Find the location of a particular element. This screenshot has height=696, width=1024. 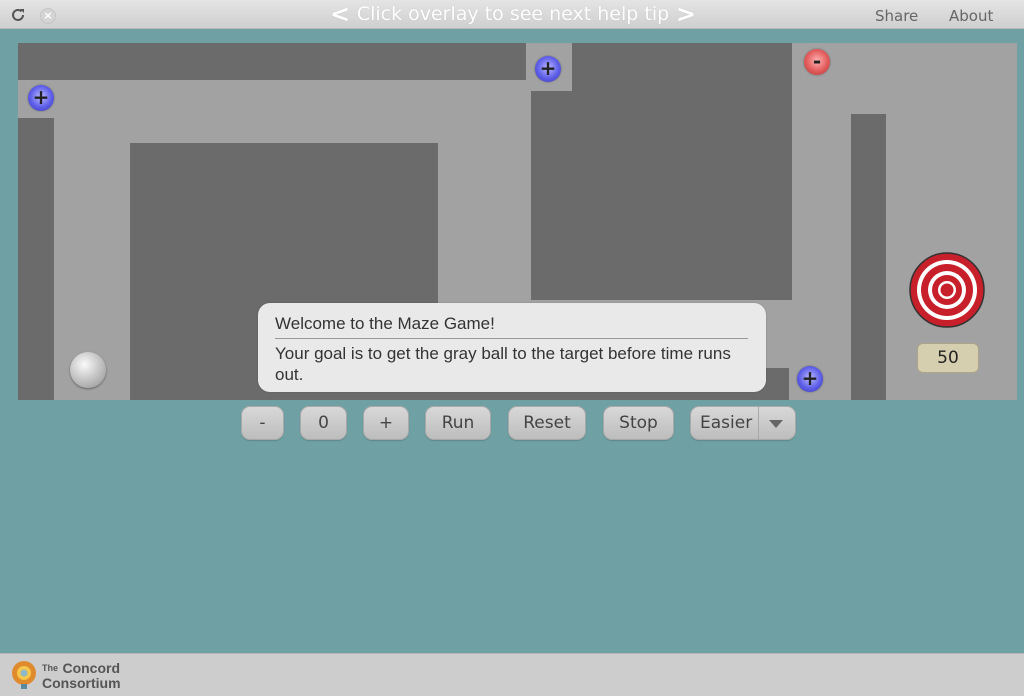

timer-display: 50 is located at coordinates (948, 358).